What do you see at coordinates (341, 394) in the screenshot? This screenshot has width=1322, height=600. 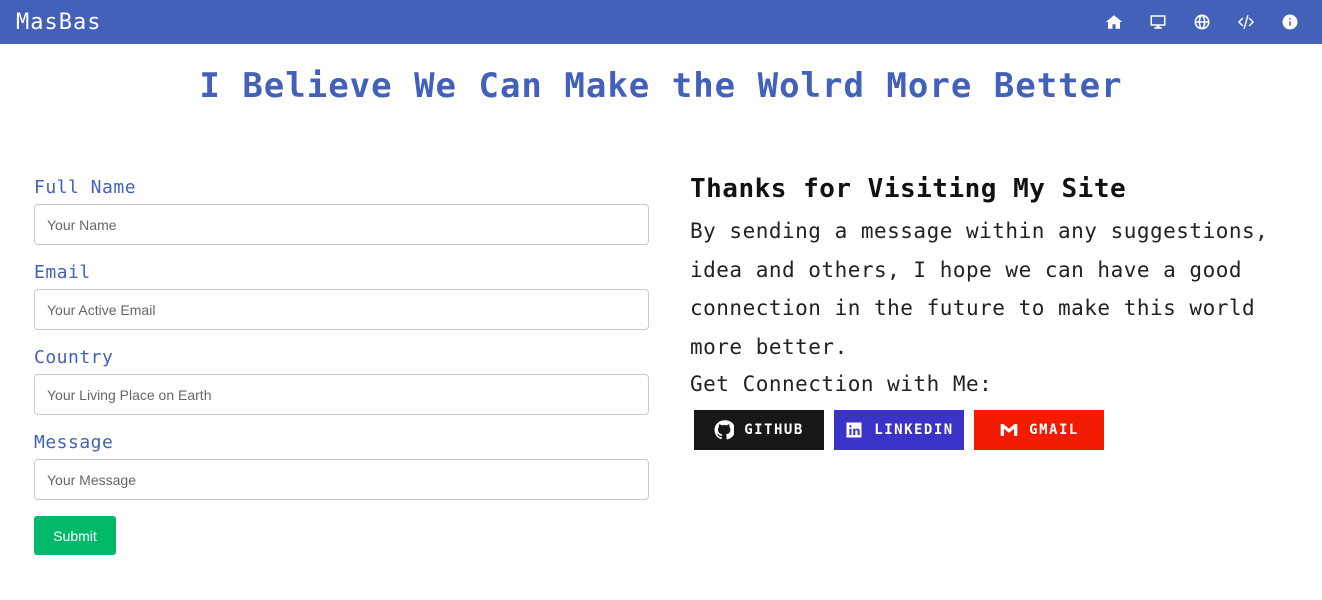 I see `country-input` at bounding box center [341, 394].